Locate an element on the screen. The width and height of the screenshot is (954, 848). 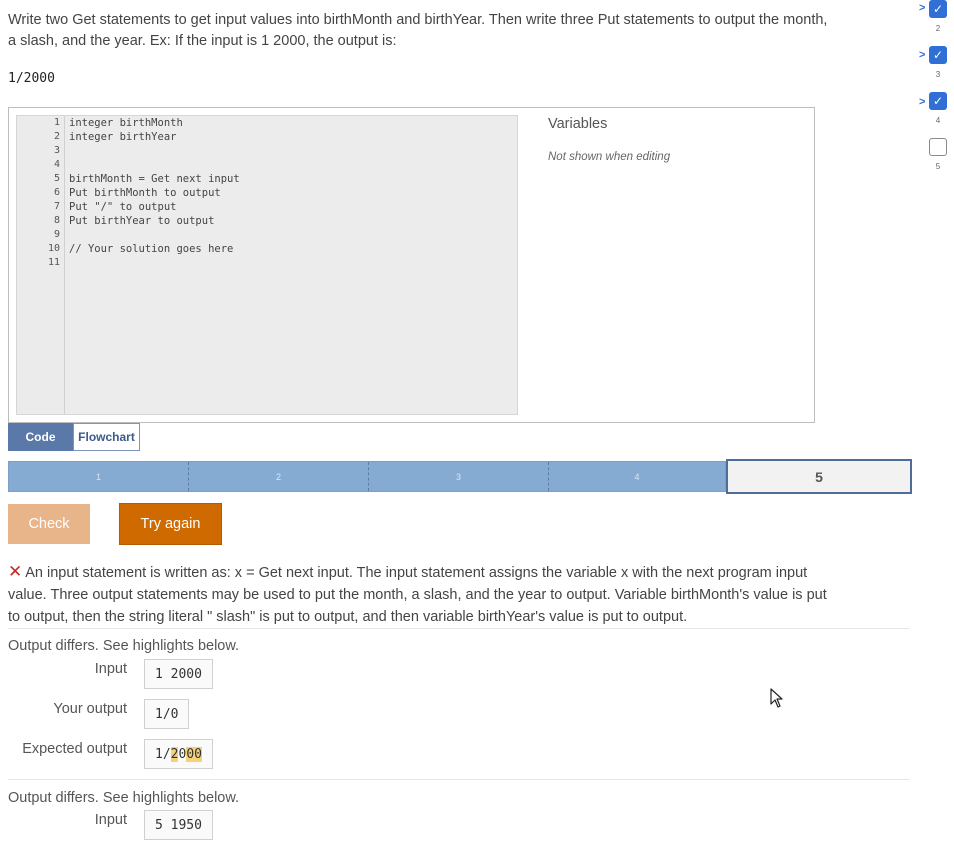
mouse-pointer-icon is located at coordinates (777, 700).